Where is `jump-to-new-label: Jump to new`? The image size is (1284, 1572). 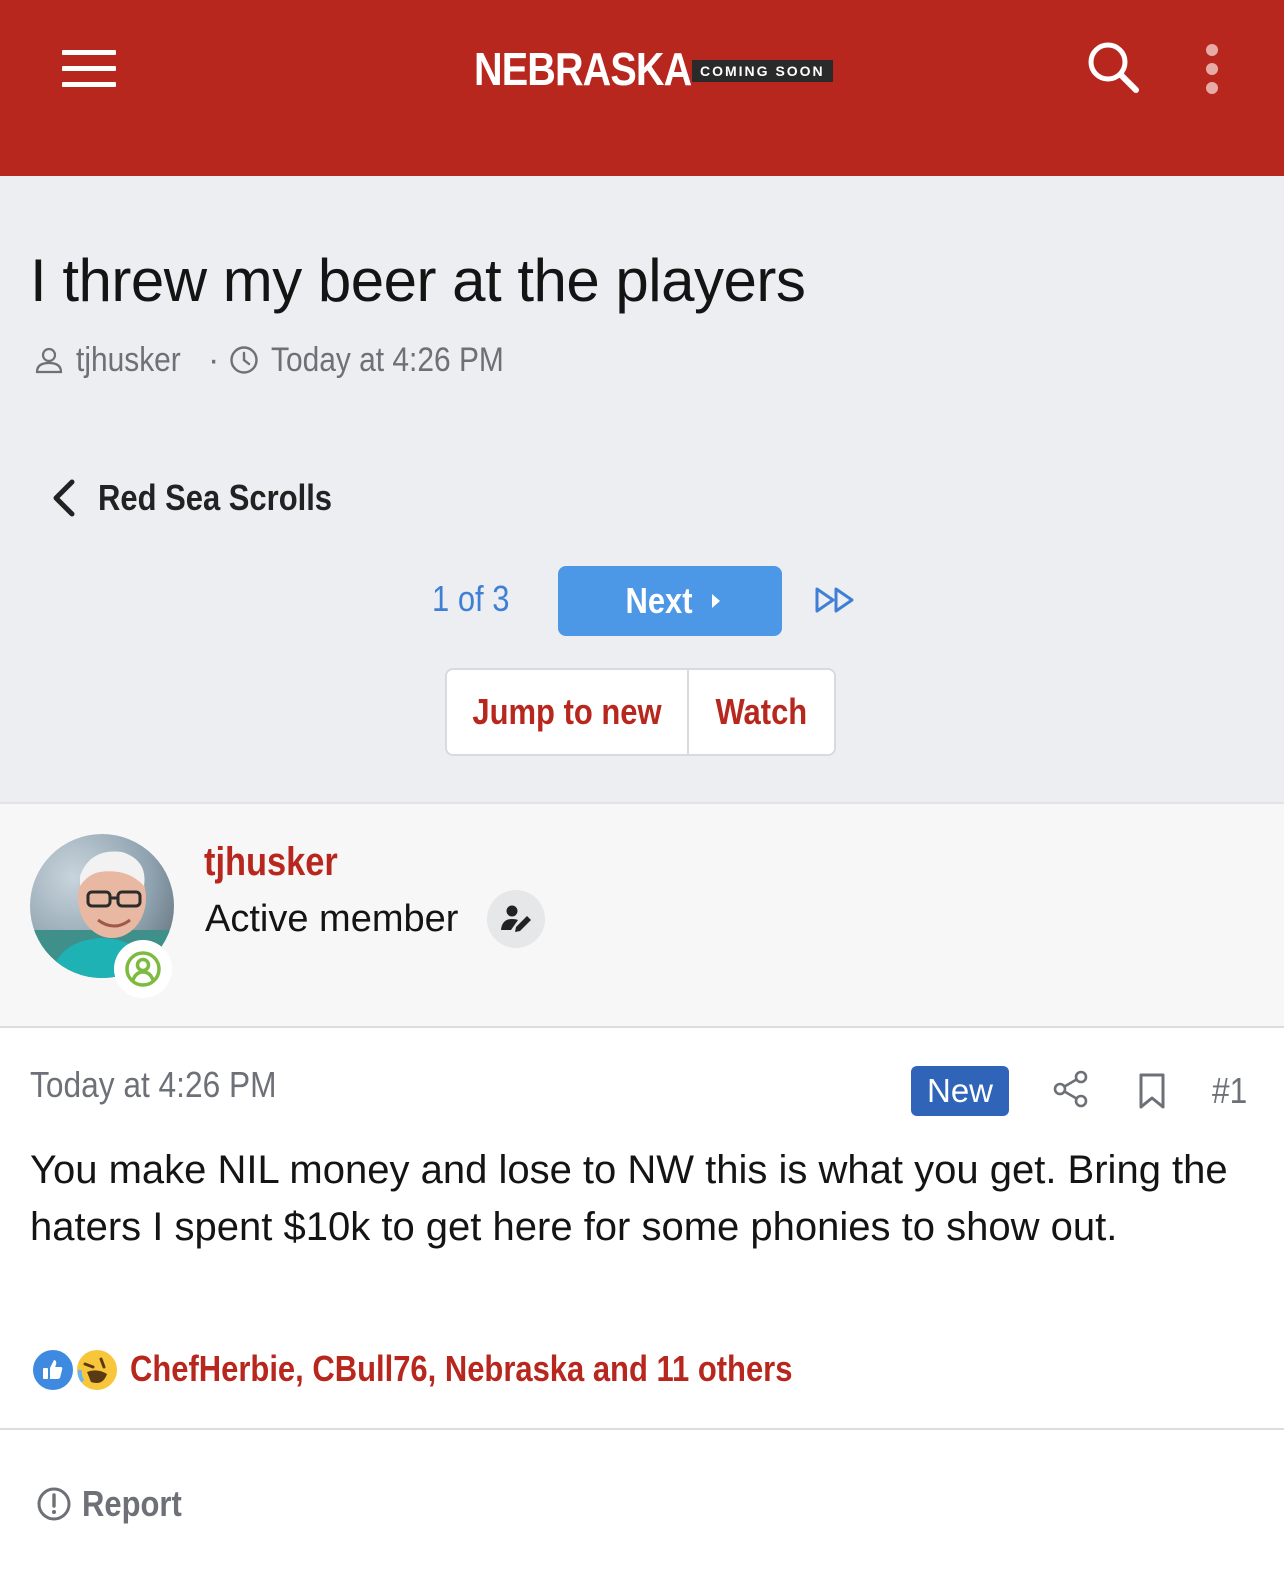 jump-to-new-label: Jump to new is located at coordinates (567, 711).